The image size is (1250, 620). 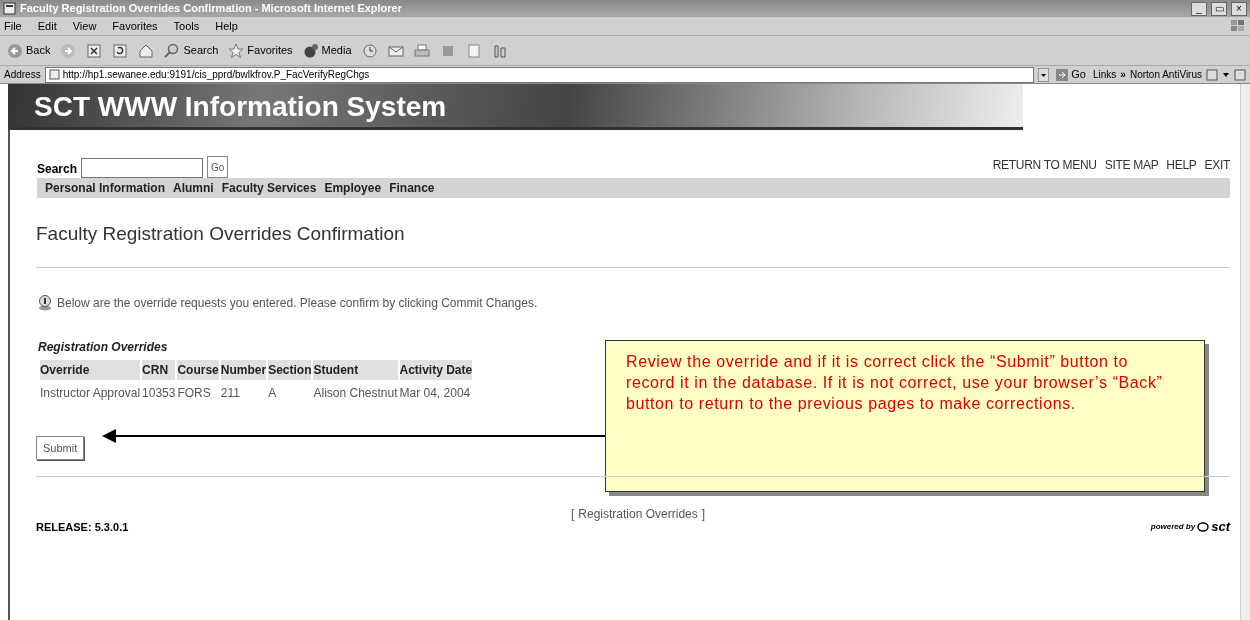 What do you see at coordinates (142, 168) in the screenshot?
I see `search-field` at bounding box center [142, 168].